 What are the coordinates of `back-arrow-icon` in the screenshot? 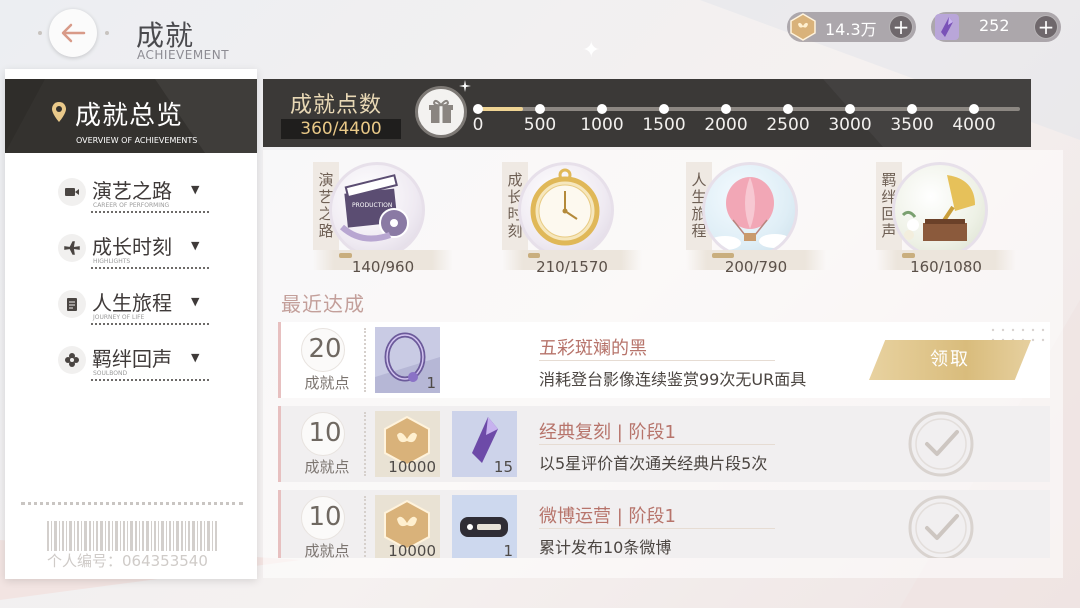 It's located at (73, 33).